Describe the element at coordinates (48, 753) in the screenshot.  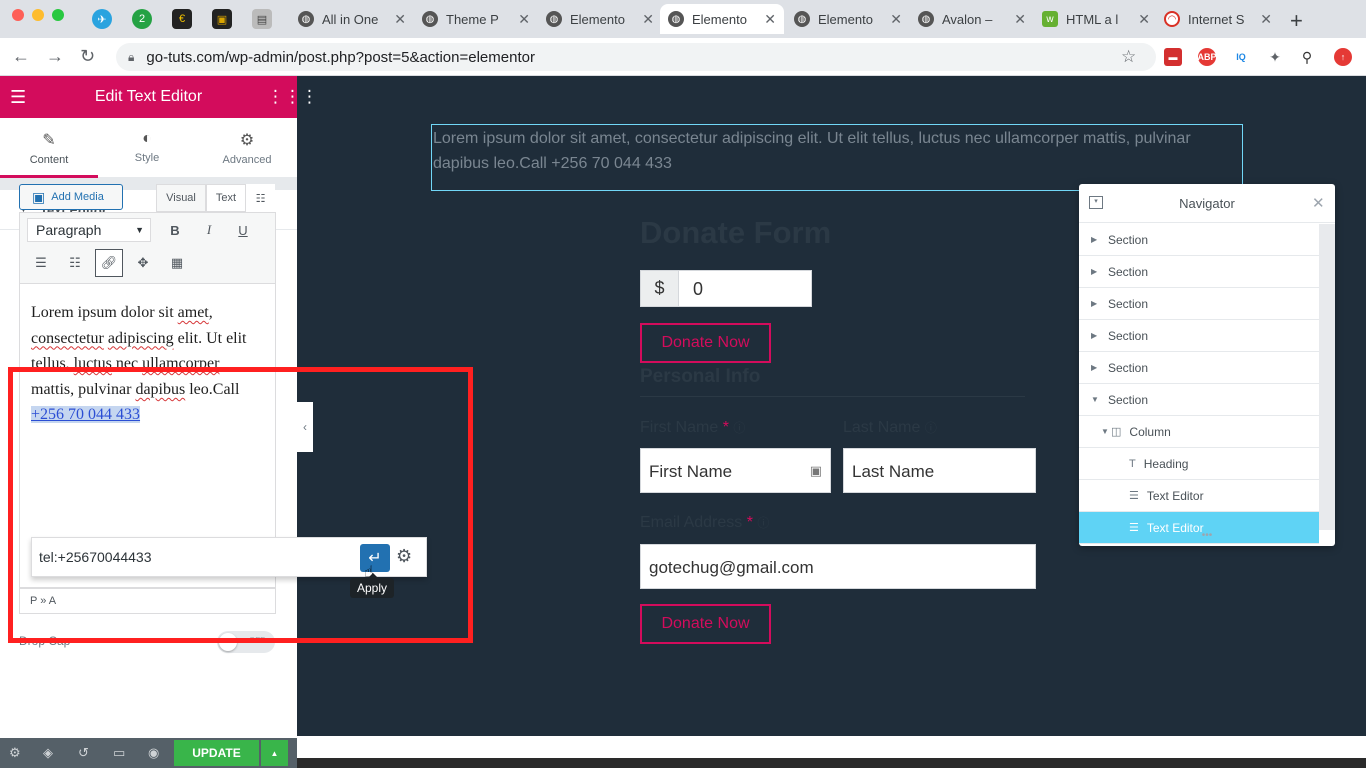
I see `navigator-layers-icon: ◈` at that location.